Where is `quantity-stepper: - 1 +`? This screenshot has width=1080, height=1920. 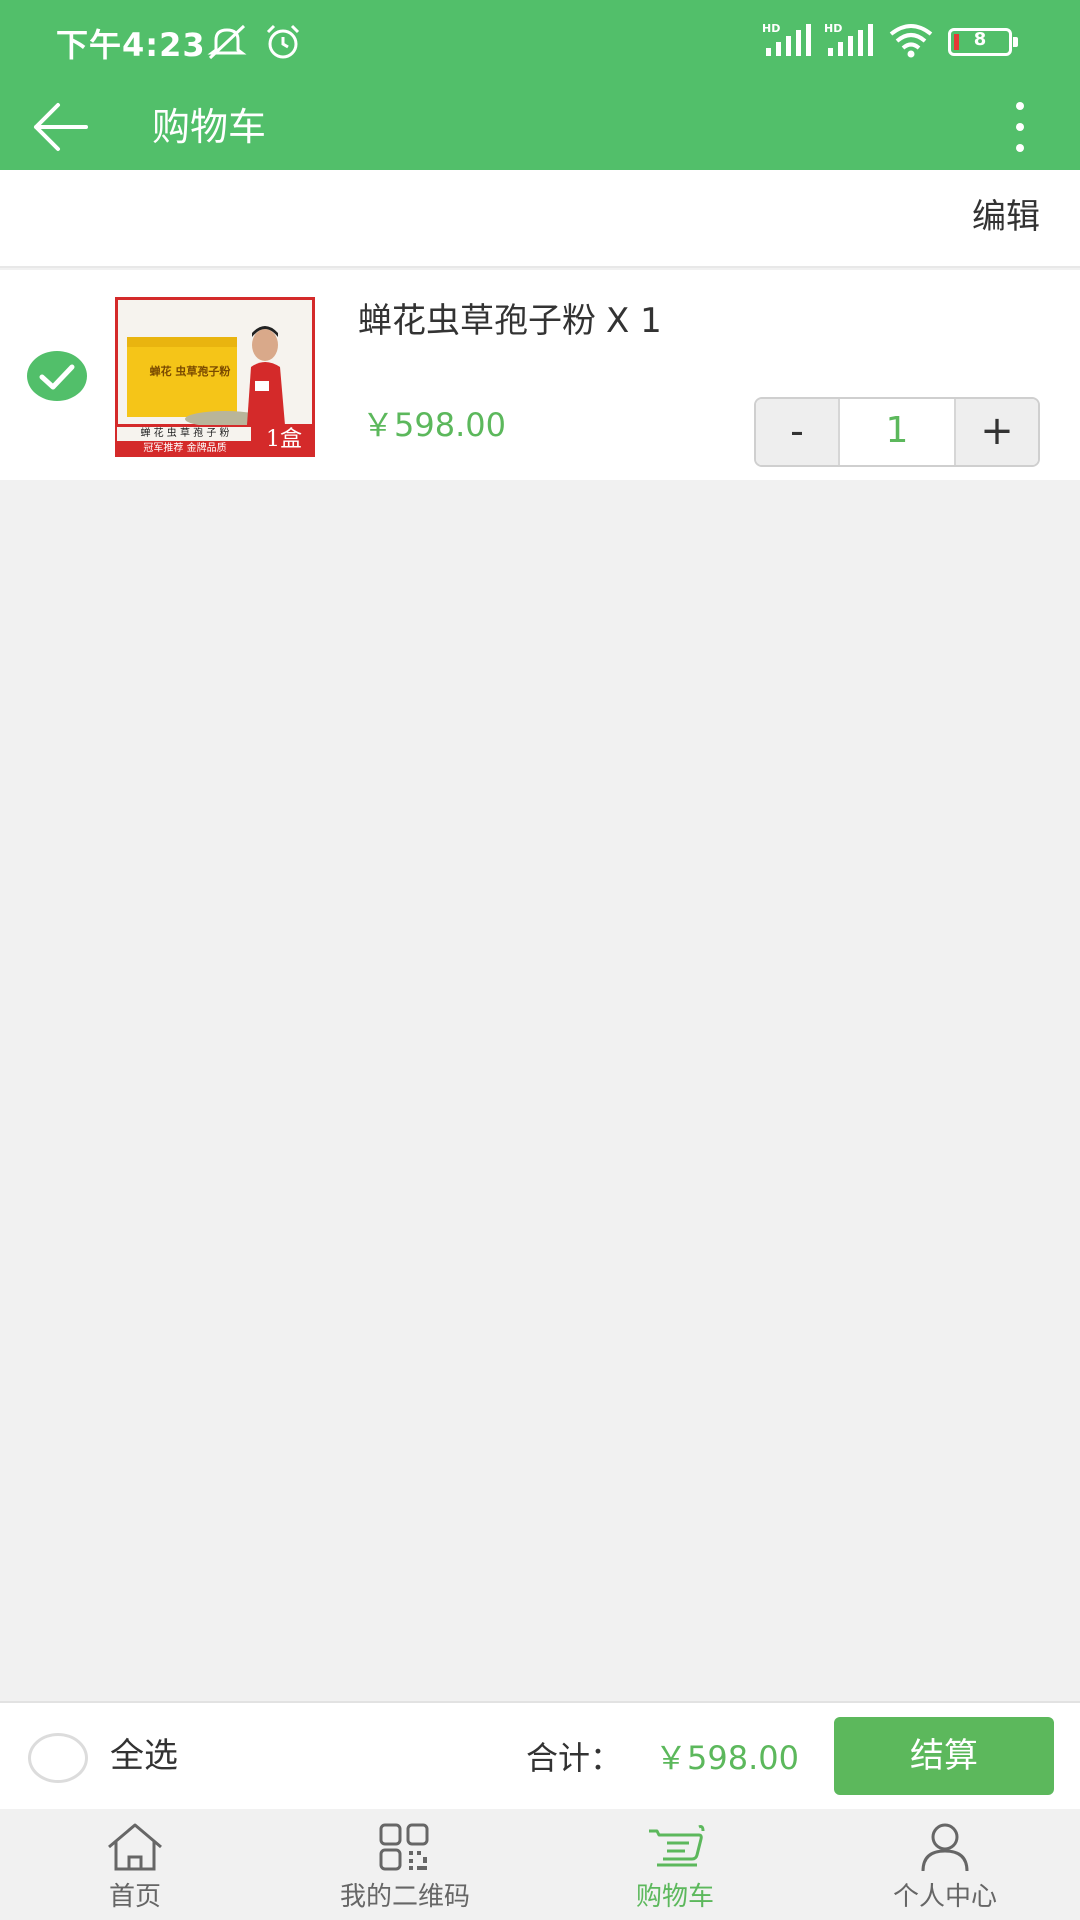 quantity-stepper: - 1 + is located at coordinates (897, 432).